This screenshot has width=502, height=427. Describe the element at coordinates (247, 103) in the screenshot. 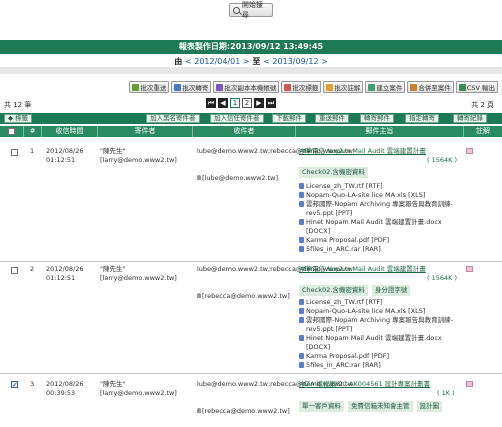

I see `page-2-button: 2` at that location.